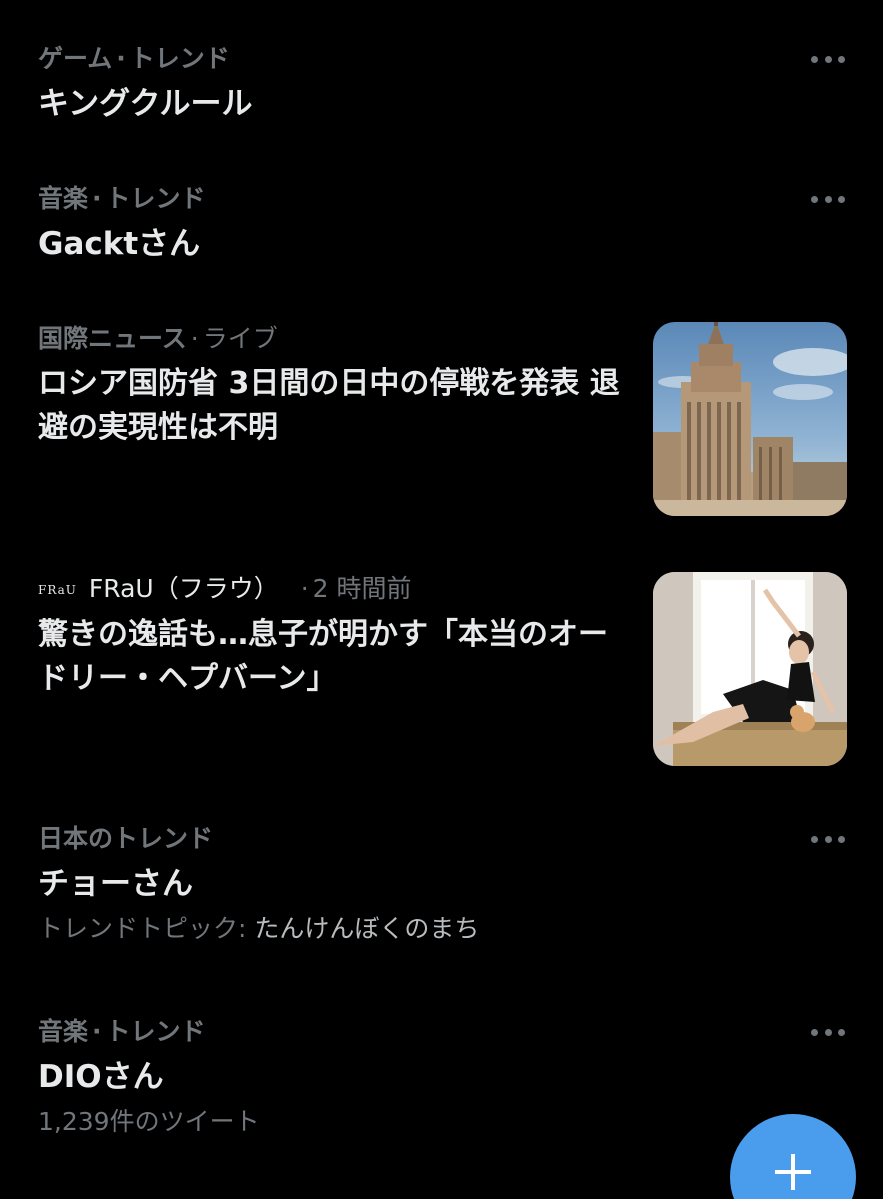  I want to click on news-time: 2 時間前, so click(362, 588).